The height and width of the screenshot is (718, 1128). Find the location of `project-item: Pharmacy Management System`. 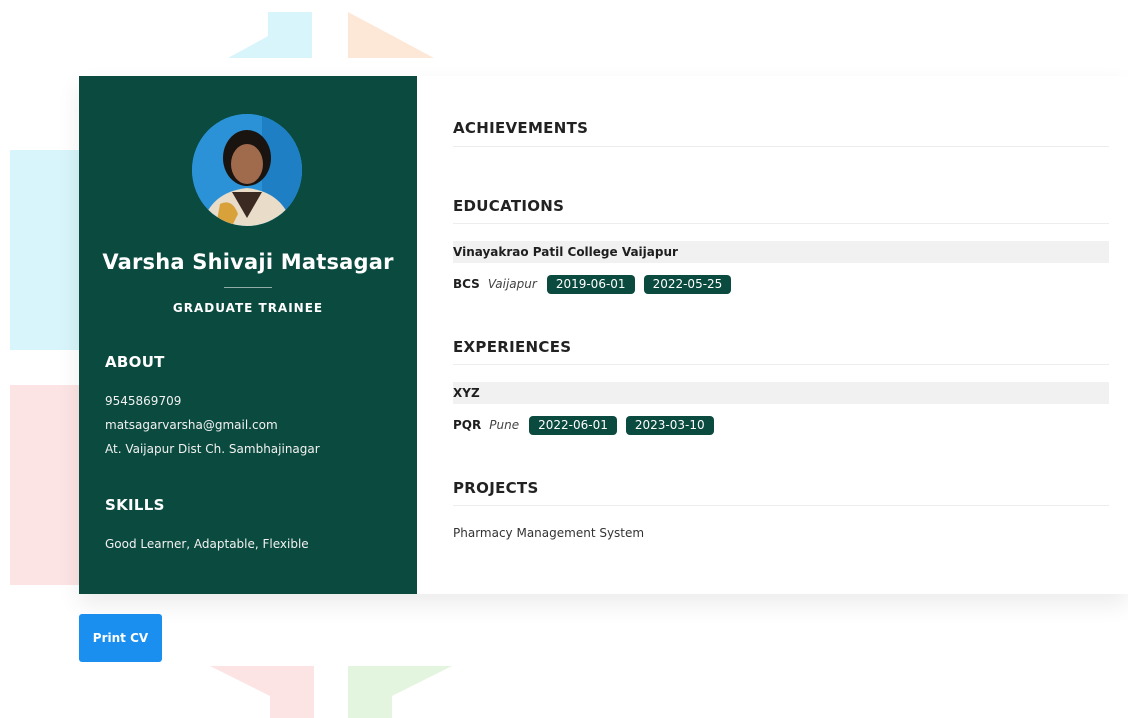

project-item: Pharmacy Management System is located at coordinates (549, 533).